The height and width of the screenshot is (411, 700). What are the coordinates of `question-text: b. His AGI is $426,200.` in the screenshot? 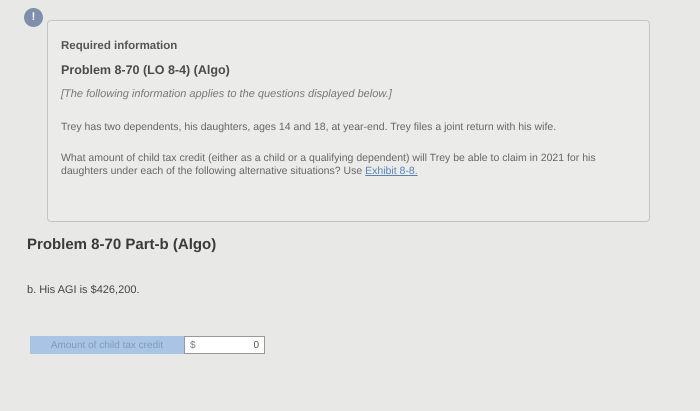 It's located at (84, 290).